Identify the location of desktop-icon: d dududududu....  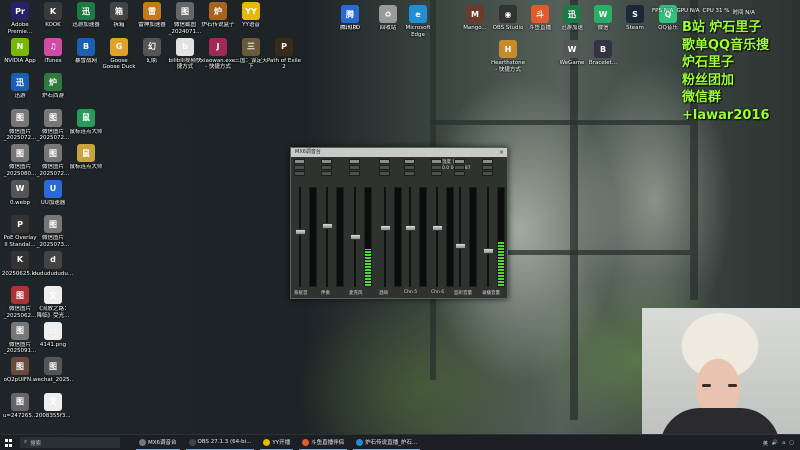
(53, 264).